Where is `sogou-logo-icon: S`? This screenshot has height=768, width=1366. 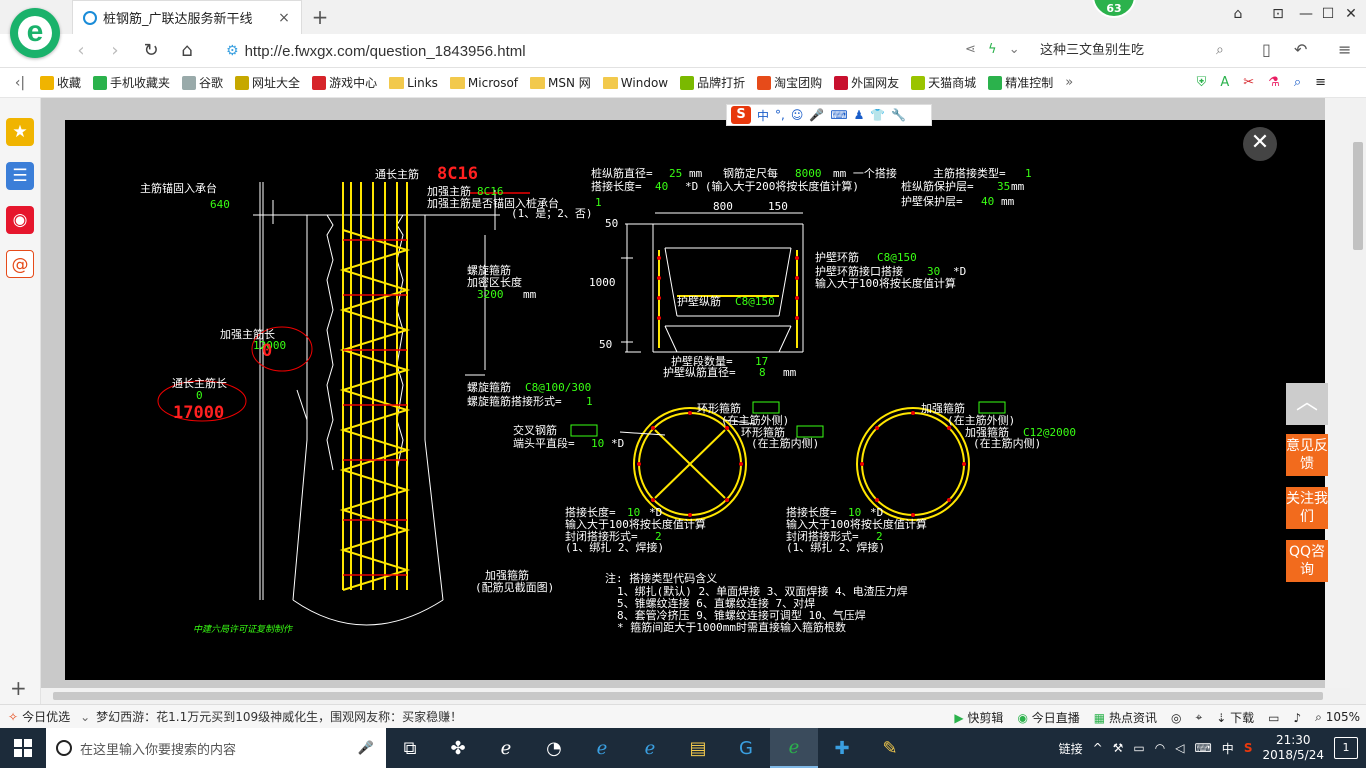
sogou-logo-icon: S is located at coordinates (741, 115).